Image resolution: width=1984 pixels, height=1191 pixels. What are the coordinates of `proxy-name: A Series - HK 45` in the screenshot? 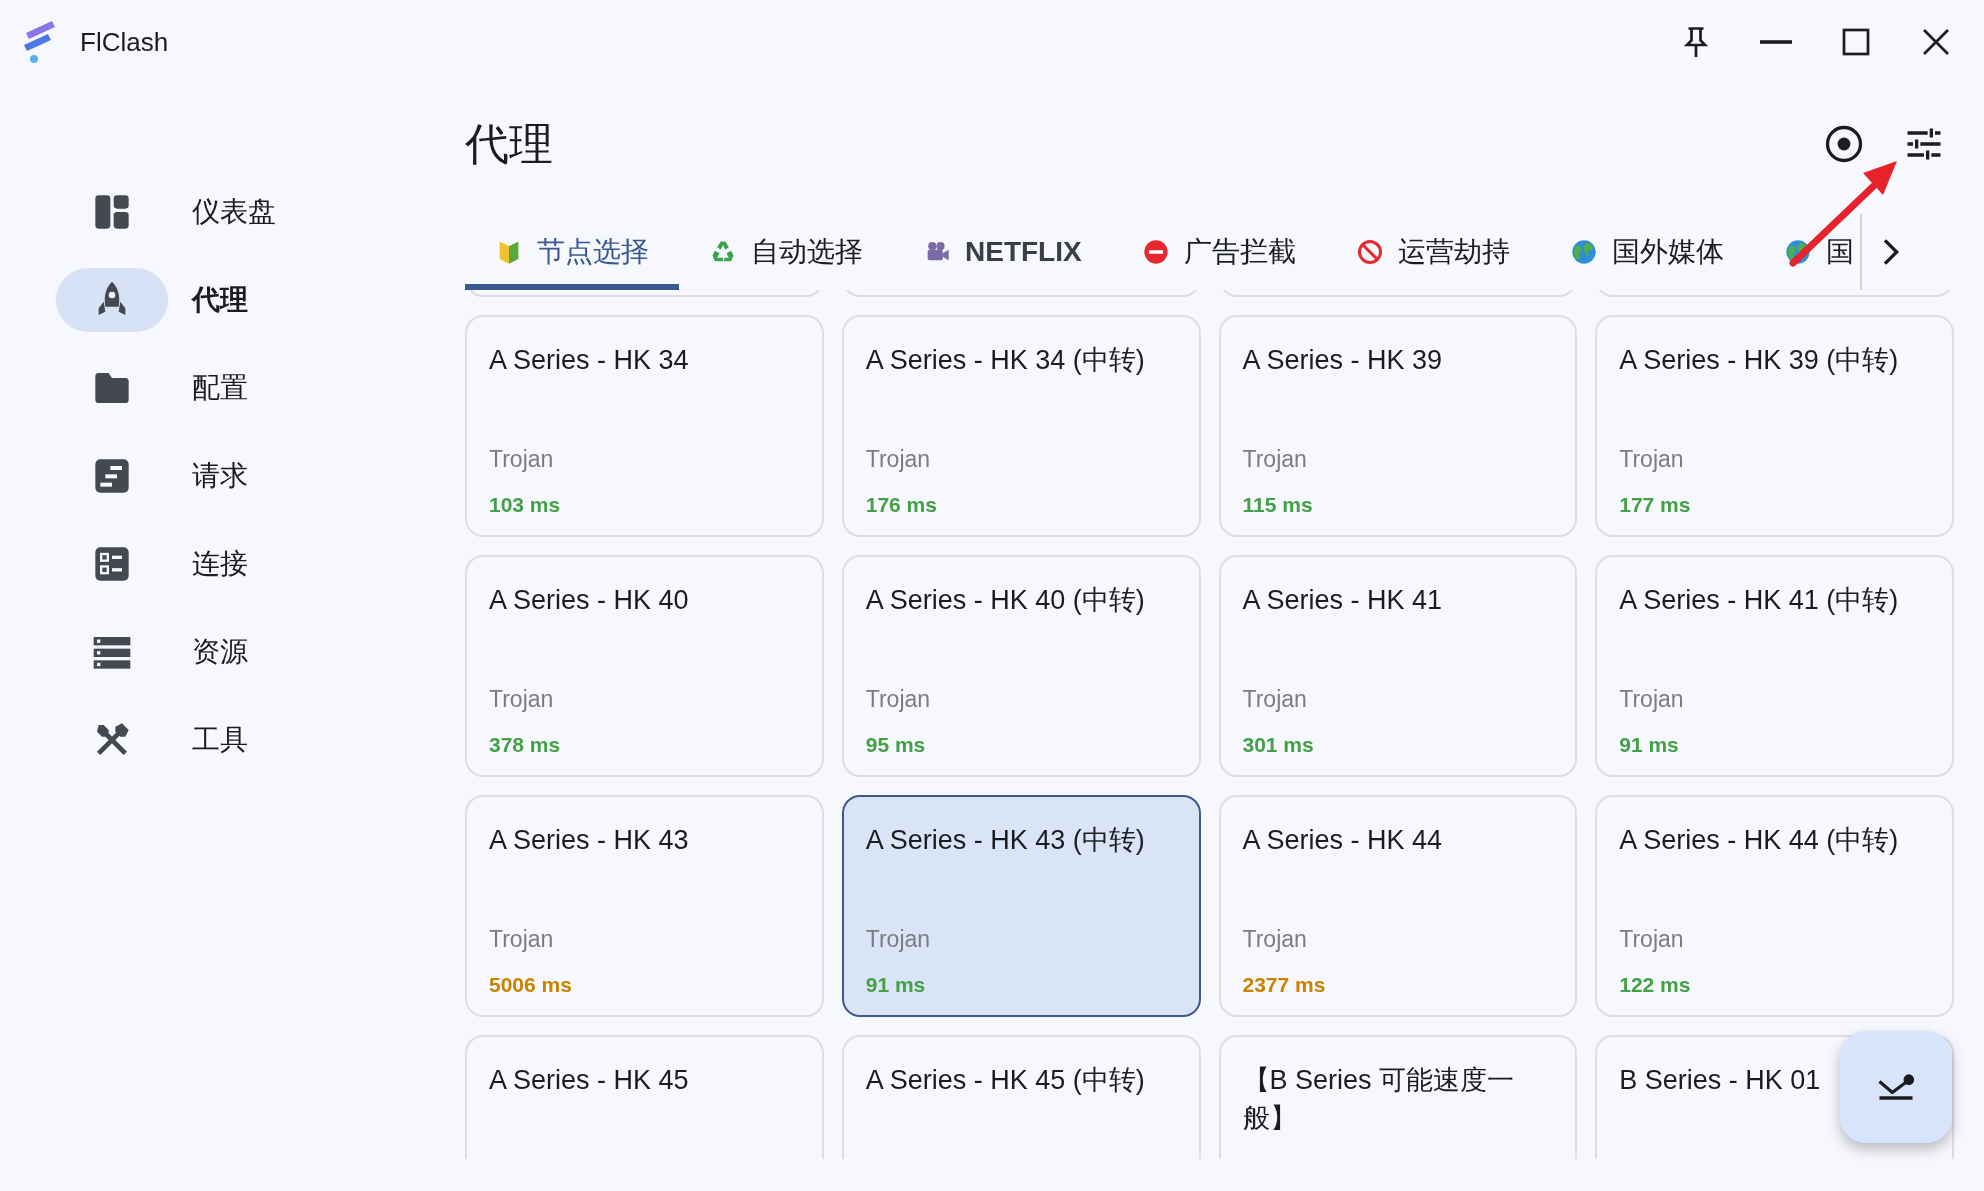 It's located at (589, 1080).